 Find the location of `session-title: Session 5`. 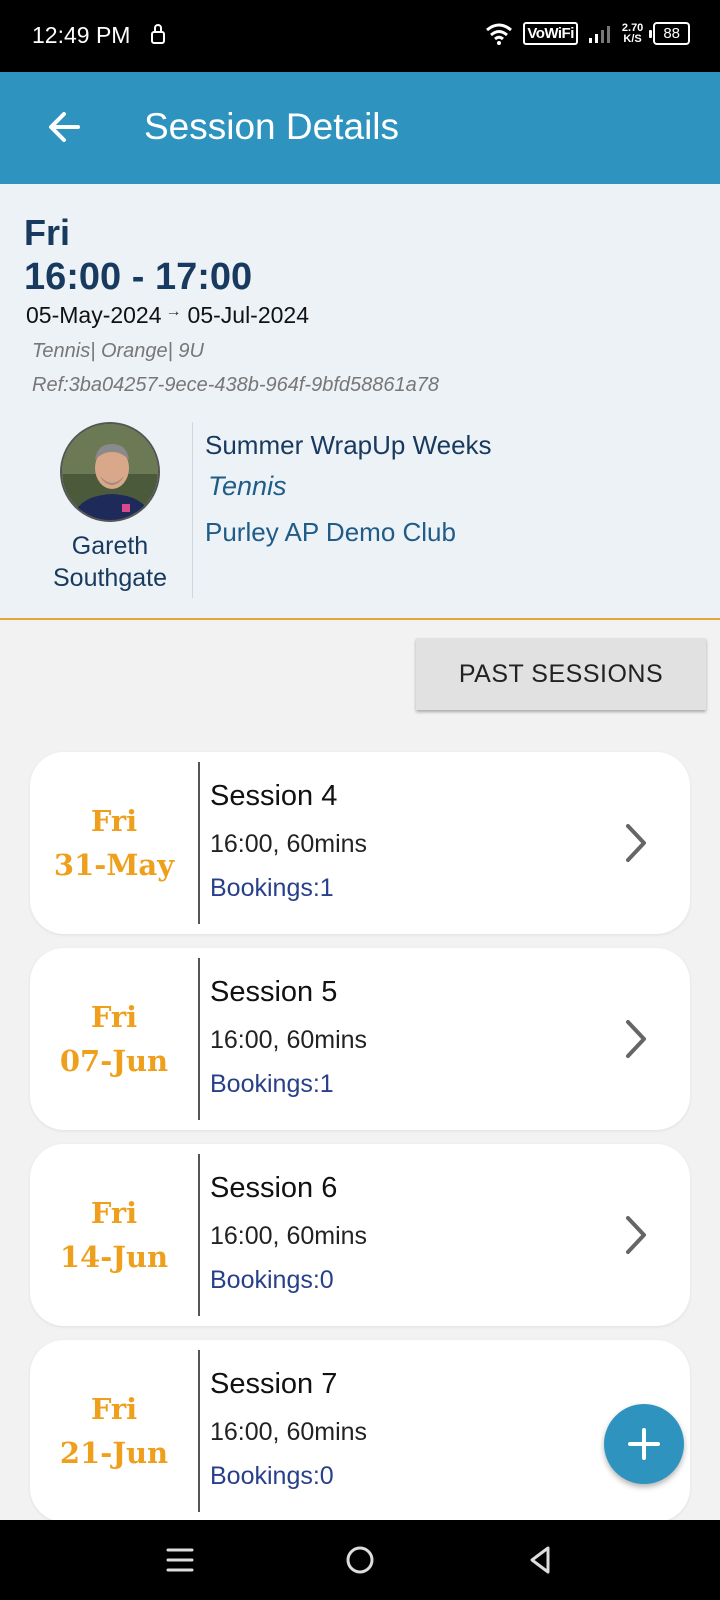

session-title: Session 5 is located at coordinates (274, 992).